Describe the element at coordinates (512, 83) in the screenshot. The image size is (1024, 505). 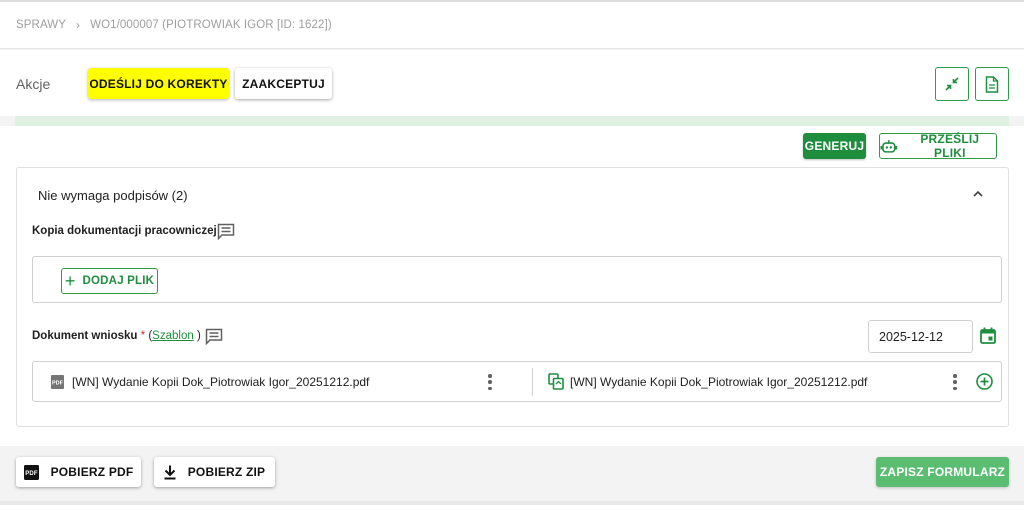
I see `actions-bar: Akcje ODEŚLIJ DO KOREKTY ZAAKCEPTUJ` at that location.